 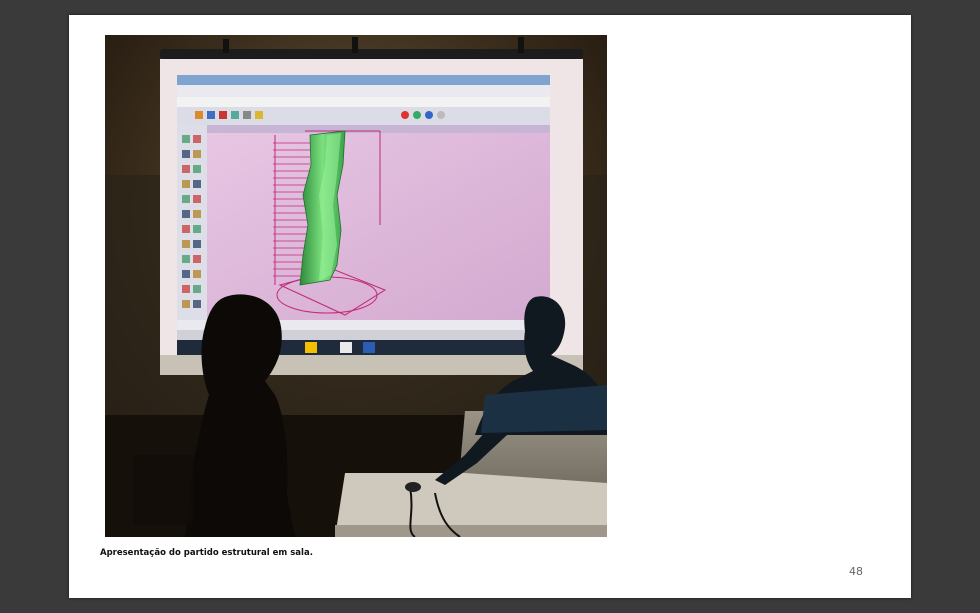 I want to click on window-commandline, so click(x=363, y=102).